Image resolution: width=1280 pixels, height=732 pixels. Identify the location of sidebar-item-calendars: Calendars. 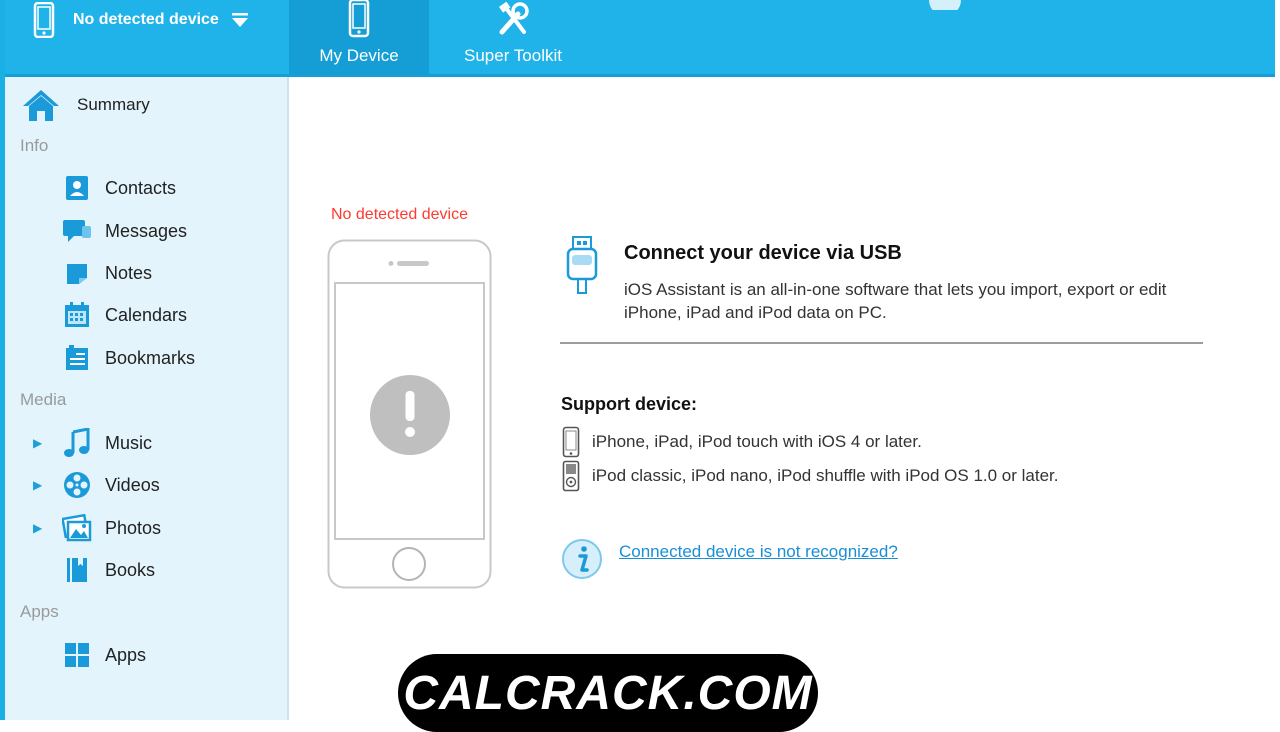
(153, 315).